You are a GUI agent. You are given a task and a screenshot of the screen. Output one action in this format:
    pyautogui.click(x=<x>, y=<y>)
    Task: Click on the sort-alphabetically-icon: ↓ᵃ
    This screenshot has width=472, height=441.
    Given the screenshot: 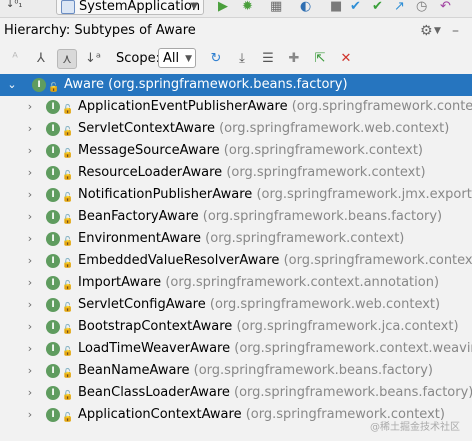 What is the action you would take?
    pyautogui.click(x=93, y=59)
    